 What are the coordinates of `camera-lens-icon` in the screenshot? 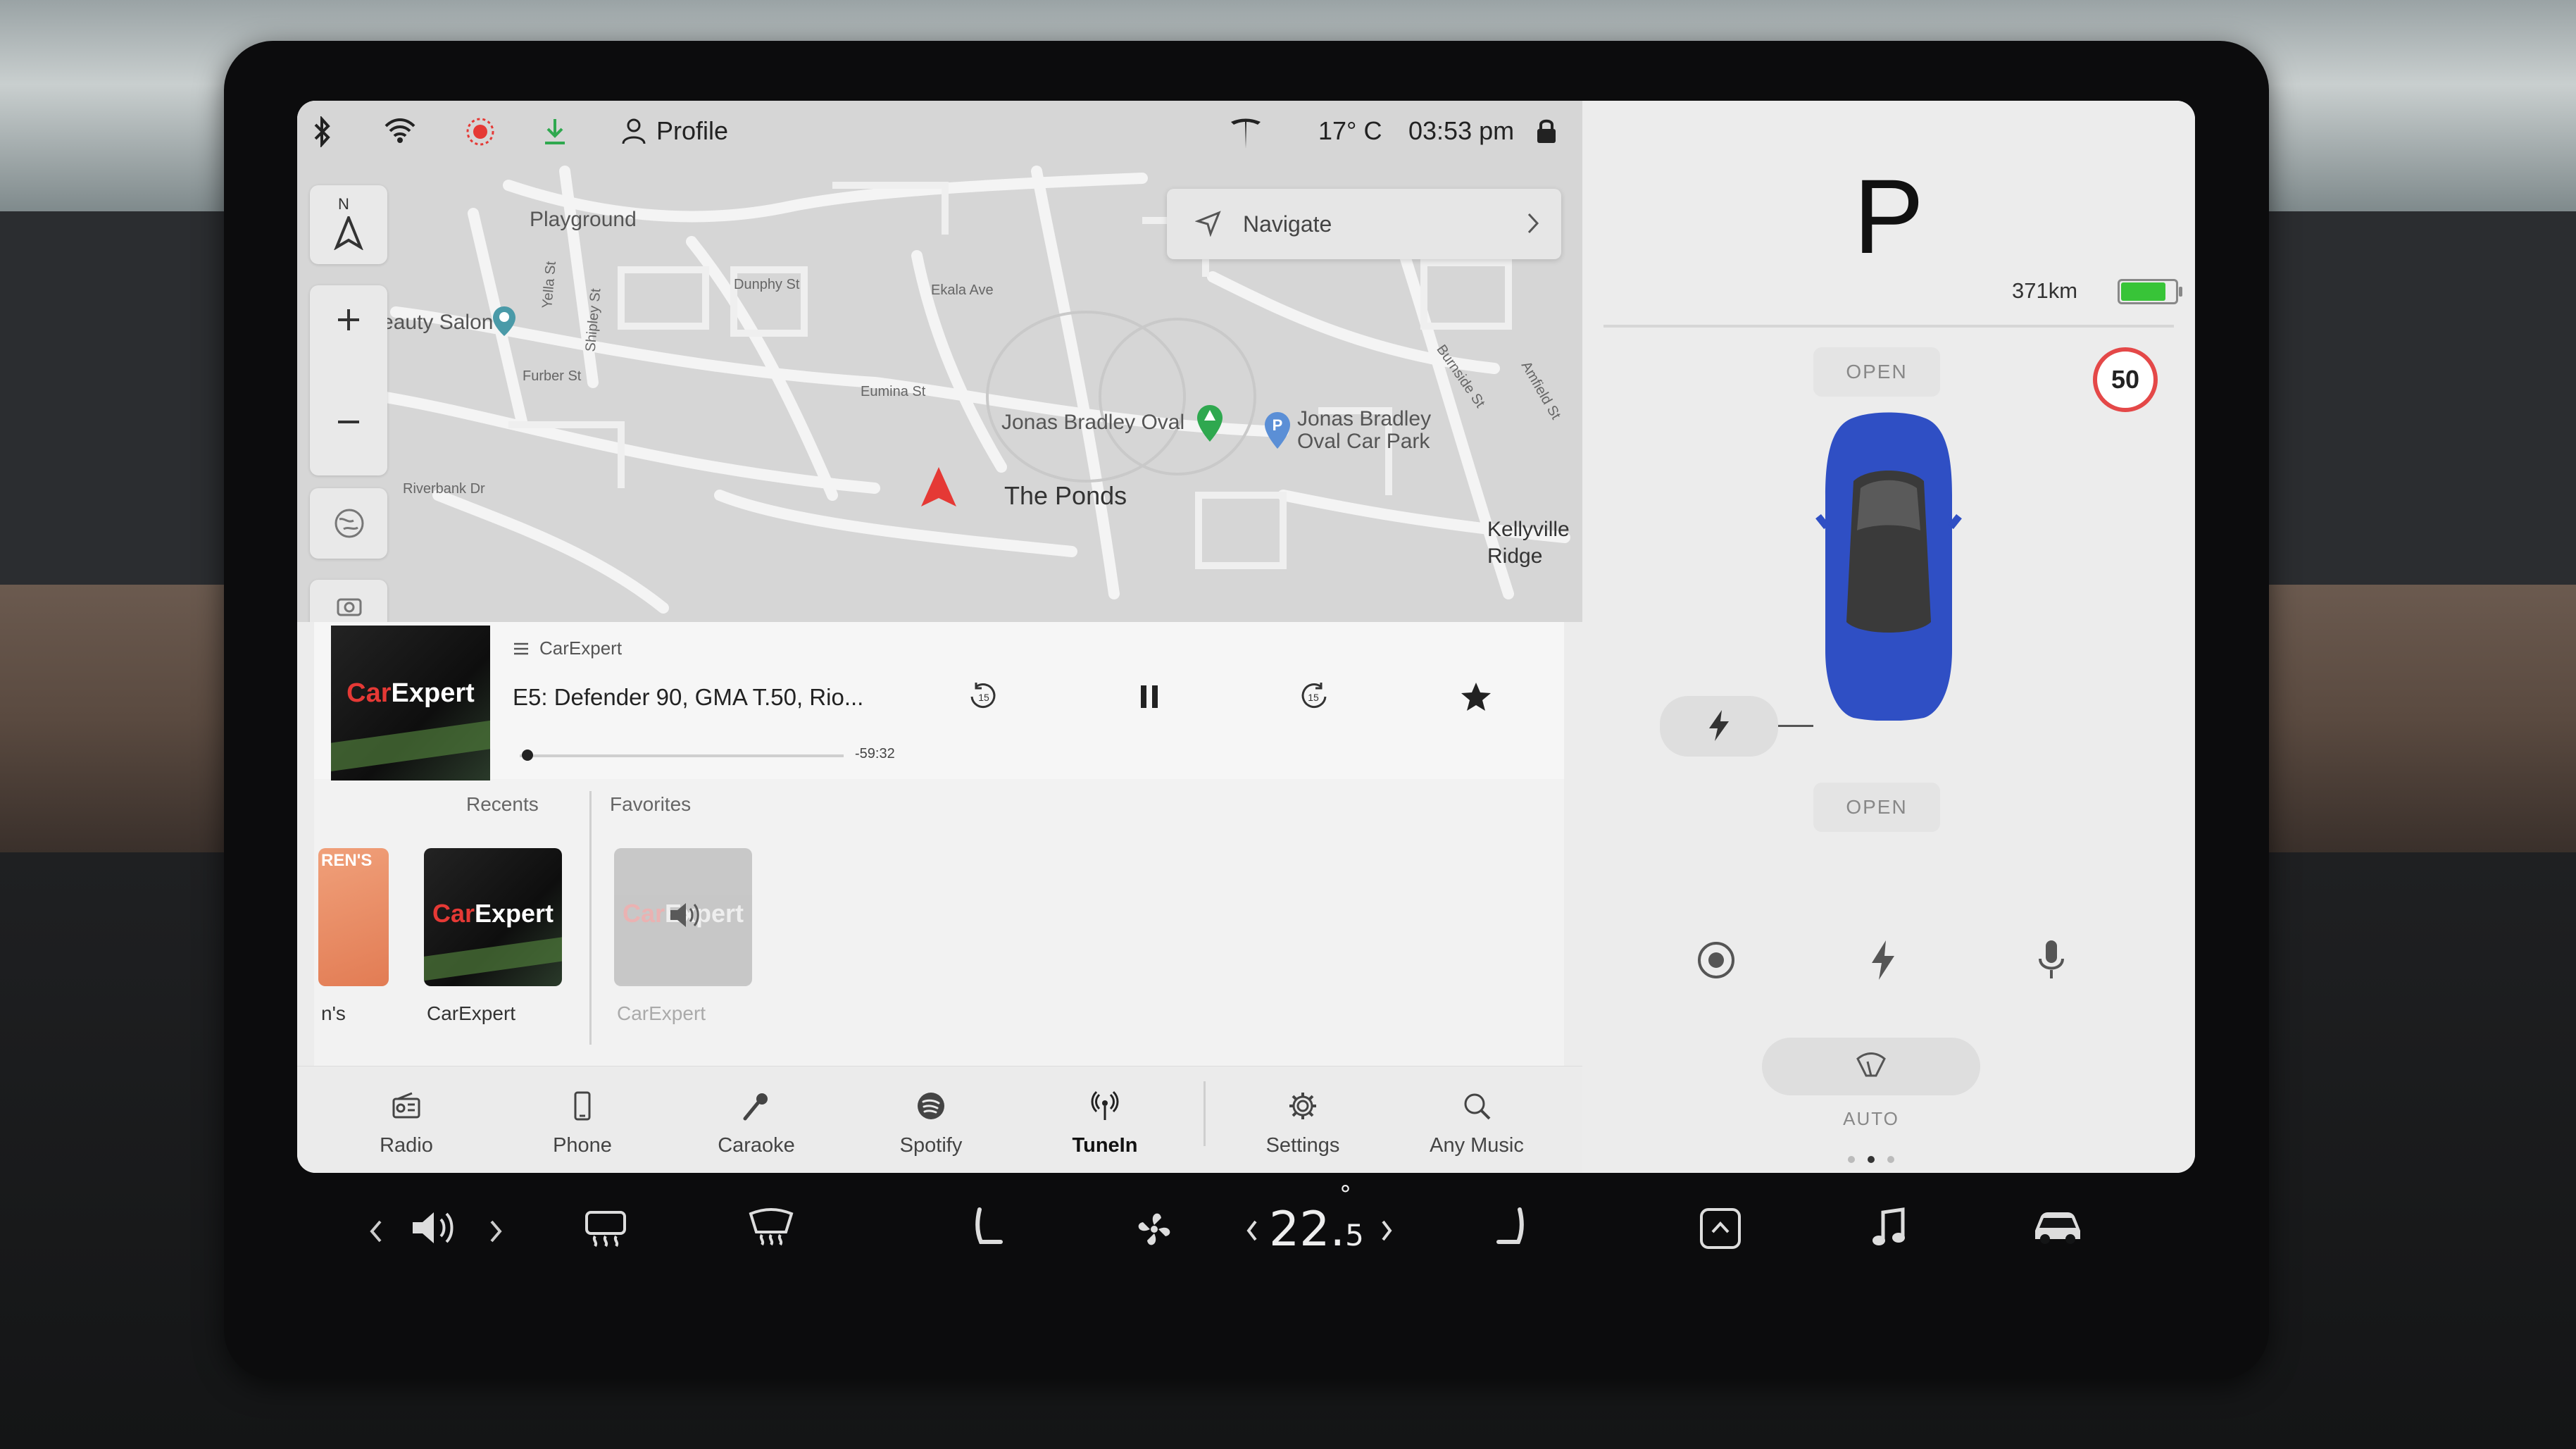 It's located at (1716, 960).